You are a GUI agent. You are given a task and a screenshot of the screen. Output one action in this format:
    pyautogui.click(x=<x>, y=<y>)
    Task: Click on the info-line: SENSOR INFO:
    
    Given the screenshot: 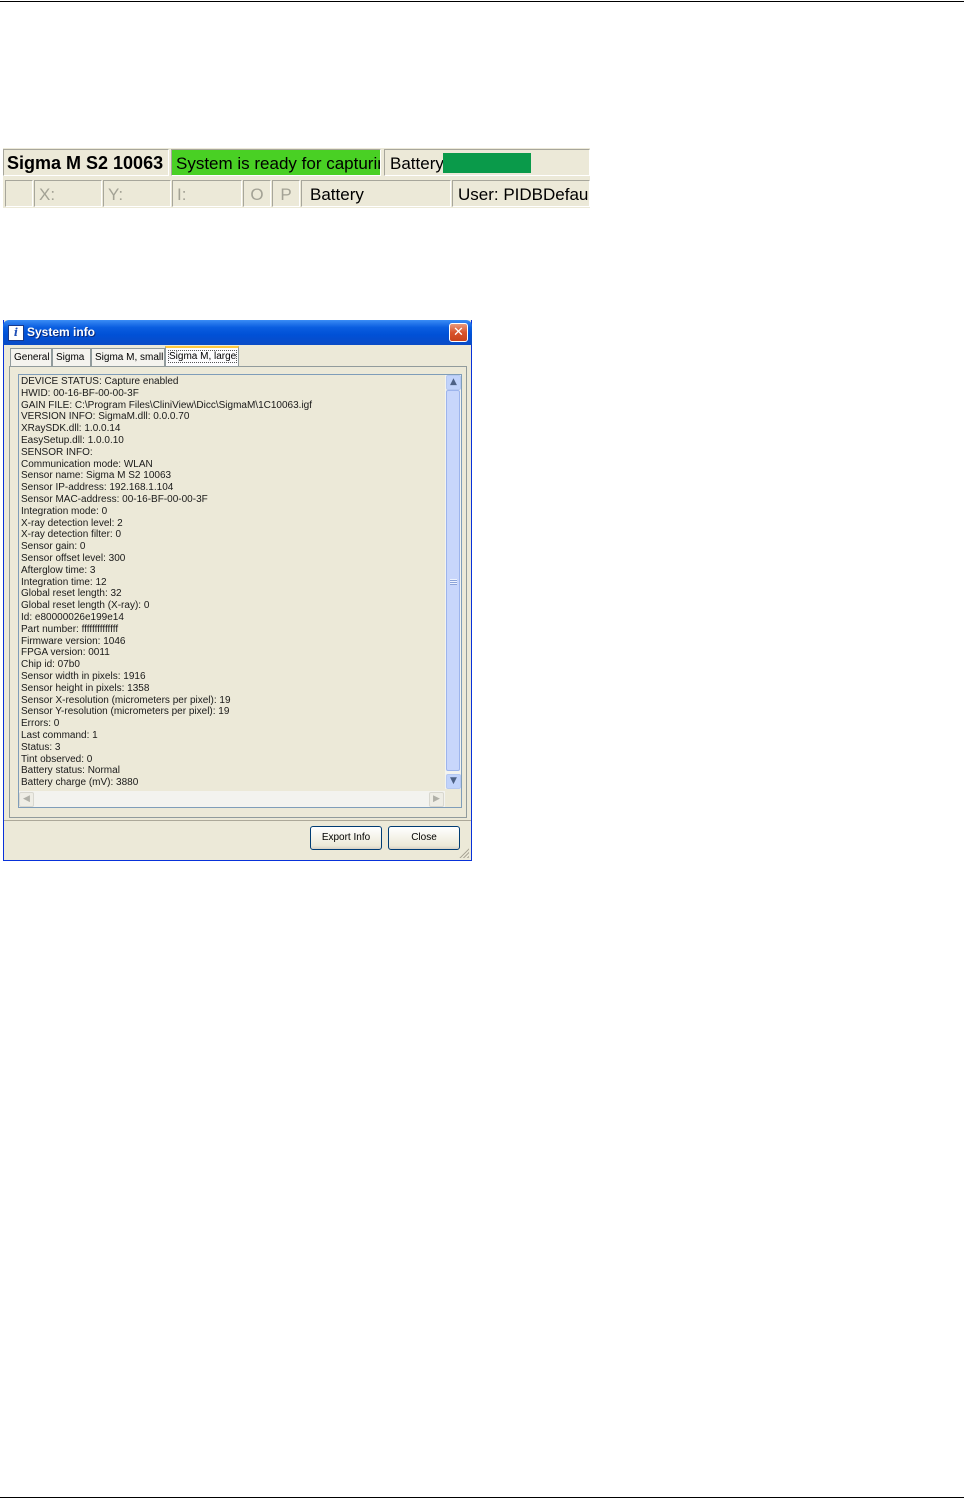 What is the action you would take?
    pyautogui.click(x=57, y=452)
    